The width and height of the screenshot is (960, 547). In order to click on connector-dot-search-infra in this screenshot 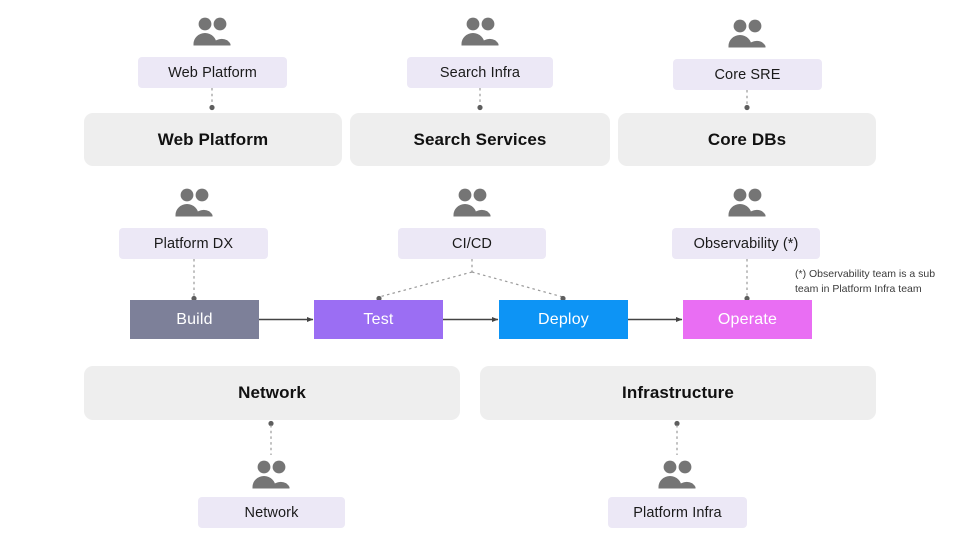, I will do `click(480, 107)`.